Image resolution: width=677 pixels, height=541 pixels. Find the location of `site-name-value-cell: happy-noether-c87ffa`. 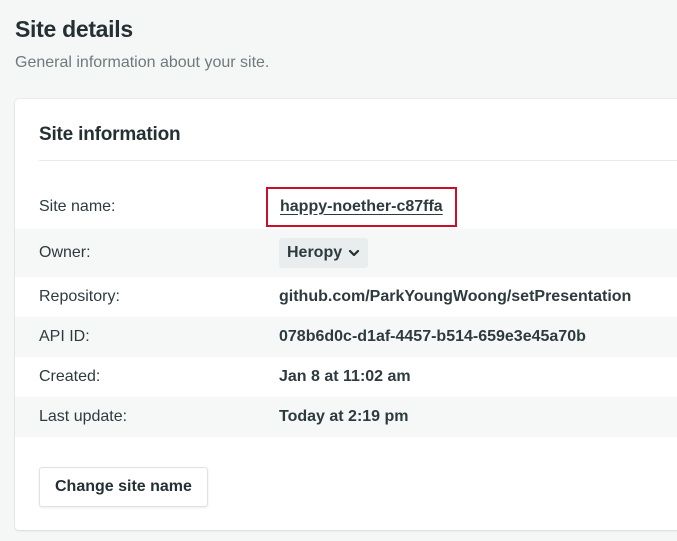

site-name-value-cell: happy-noether-c87ffa is located at coordinates (361, 206).